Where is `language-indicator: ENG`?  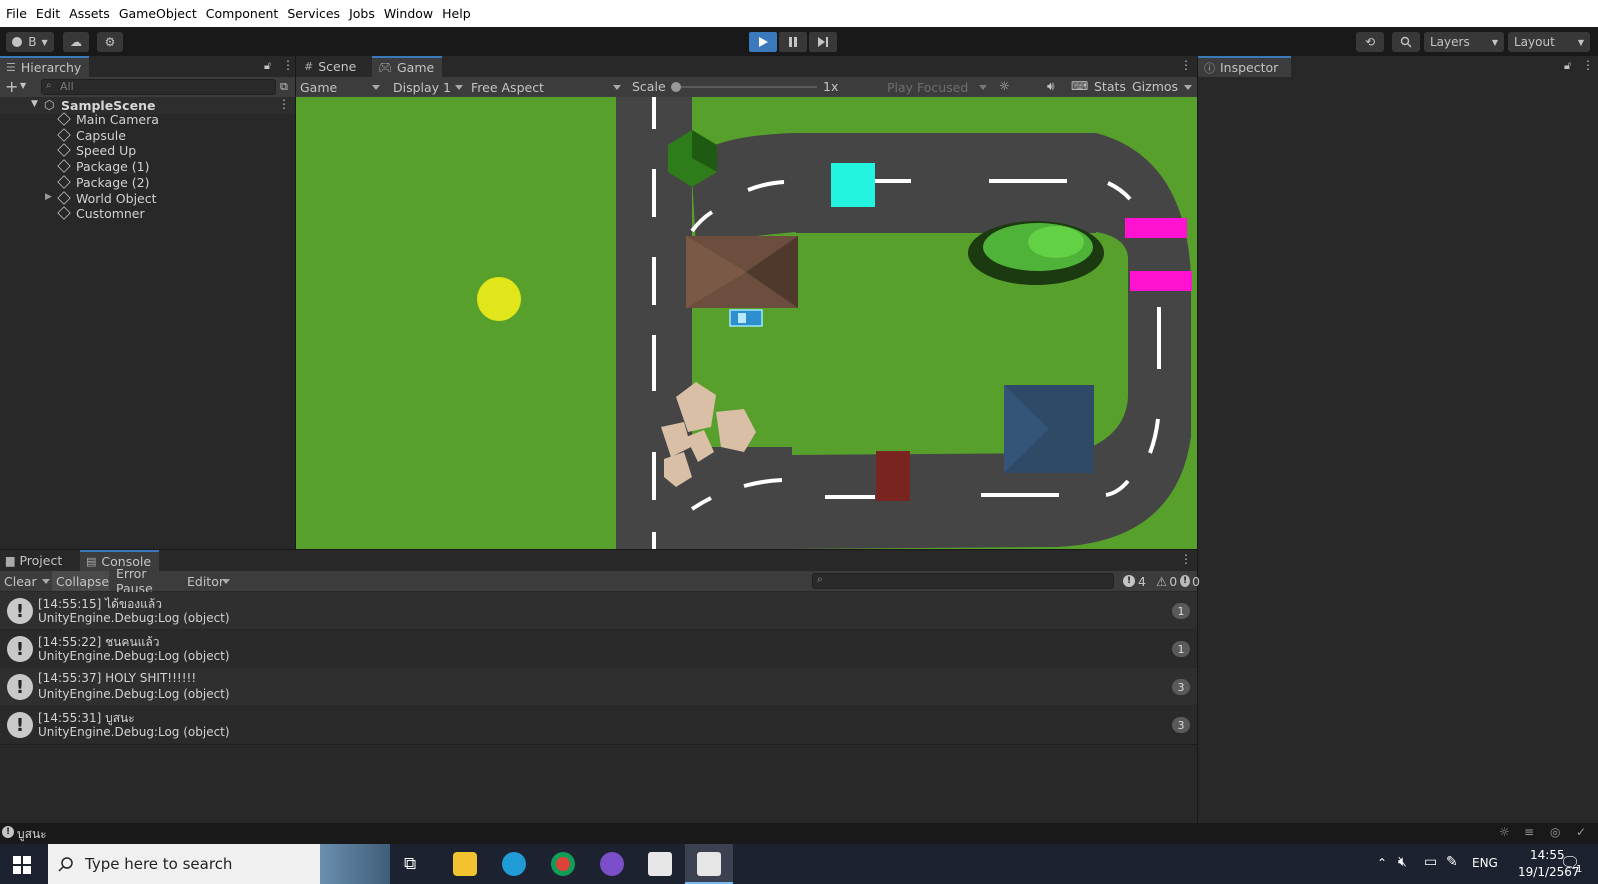 language-indicator: ENG is located at coordinates (1485, 863).